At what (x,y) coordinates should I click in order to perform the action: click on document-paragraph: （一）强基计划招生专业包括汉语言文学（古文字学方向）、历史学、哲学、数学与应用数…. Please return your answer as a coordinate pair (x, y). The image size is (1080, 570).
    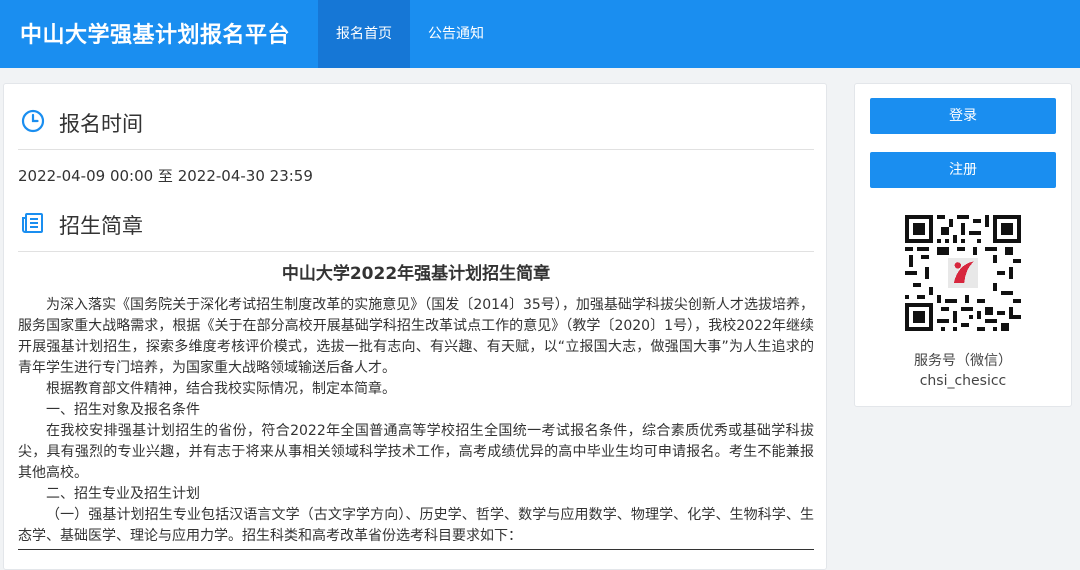
    Looking at the image, I should click on (416, 525).